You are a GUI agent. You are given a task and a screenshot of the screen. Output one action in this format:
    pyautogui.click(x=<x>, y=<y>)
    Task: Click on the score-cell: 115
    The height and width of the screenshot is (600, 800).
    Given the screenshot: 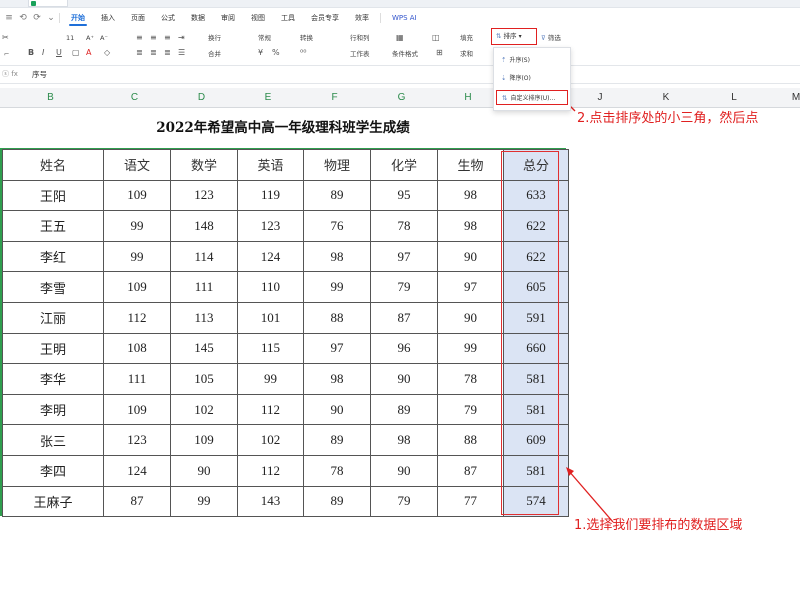 What is the action you would take?
    pyautogui.click(x=270, y=348)
    